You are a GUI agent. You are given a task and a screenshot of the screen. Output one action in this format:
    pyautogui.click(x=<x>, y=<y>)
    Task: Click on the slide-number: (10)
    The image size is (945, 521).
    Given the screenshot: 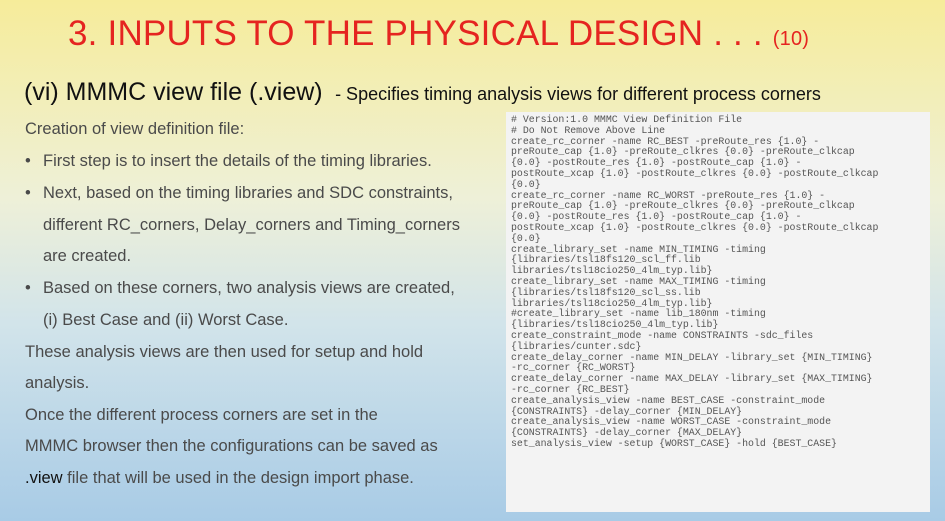 What is the action you would take?
    pyautogui.click(x=791, y=39)
    